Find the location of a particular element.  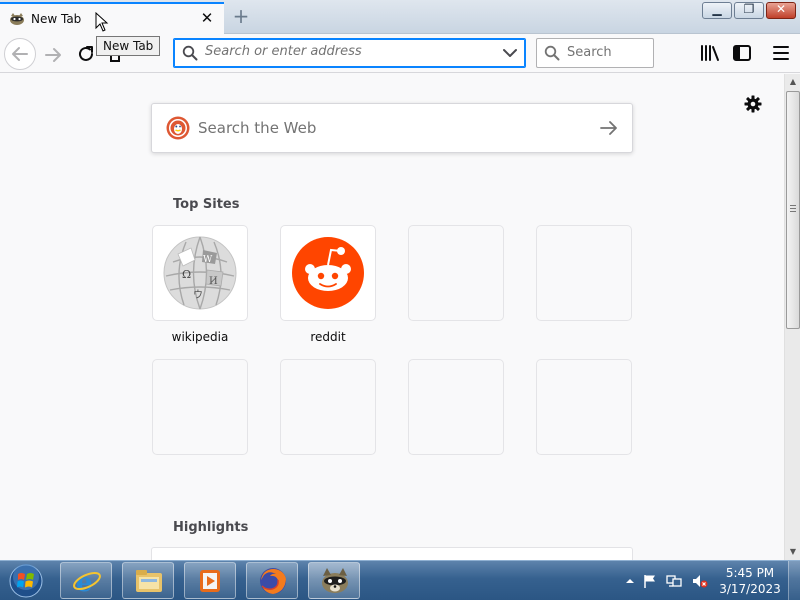

page-scrollbar: ▲ ▼ is located at coordinates (792, 317).